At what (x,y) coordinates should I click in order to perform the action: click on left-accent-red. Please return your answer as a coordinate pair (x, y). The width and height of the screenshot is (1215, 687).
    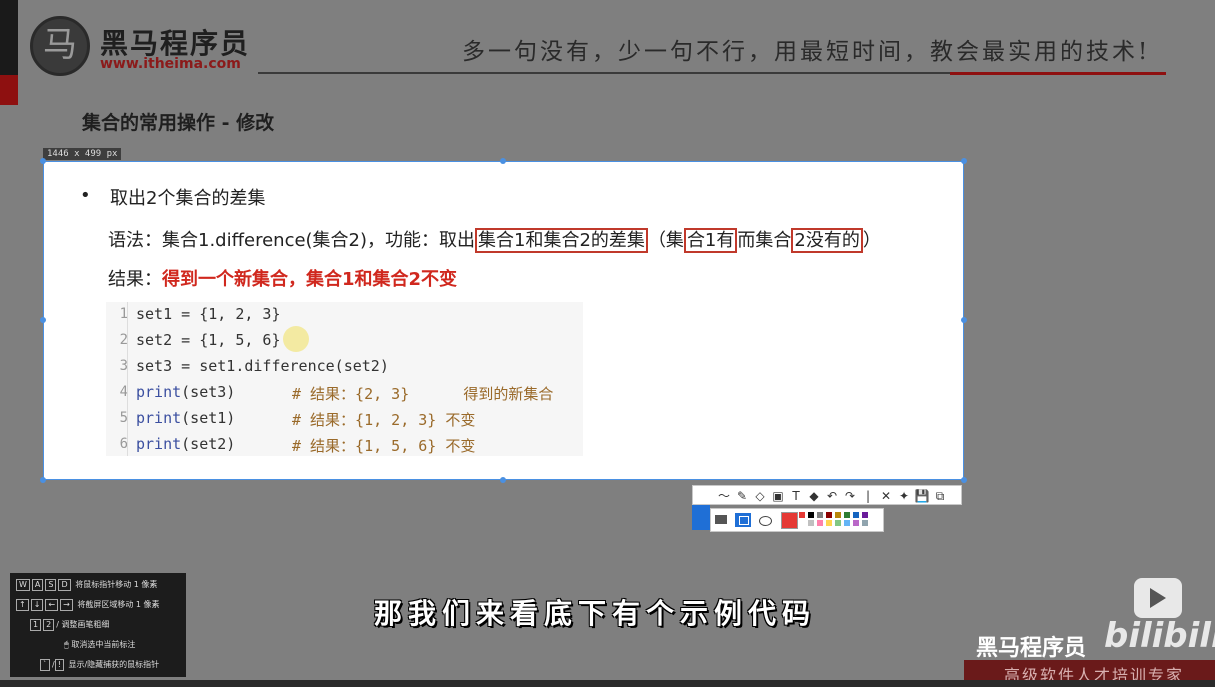
    Looking at the image, I should click on (9, 90).